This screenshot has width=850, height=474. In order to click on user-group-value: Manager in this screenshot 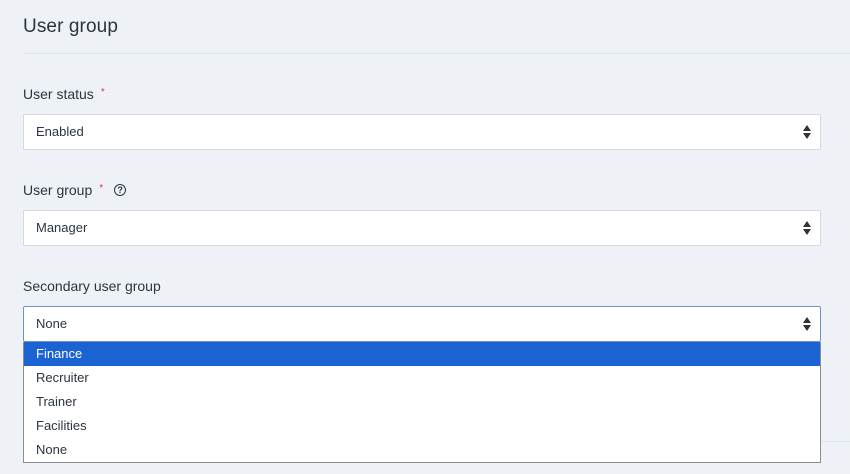, I will do `click(62, 227)`.